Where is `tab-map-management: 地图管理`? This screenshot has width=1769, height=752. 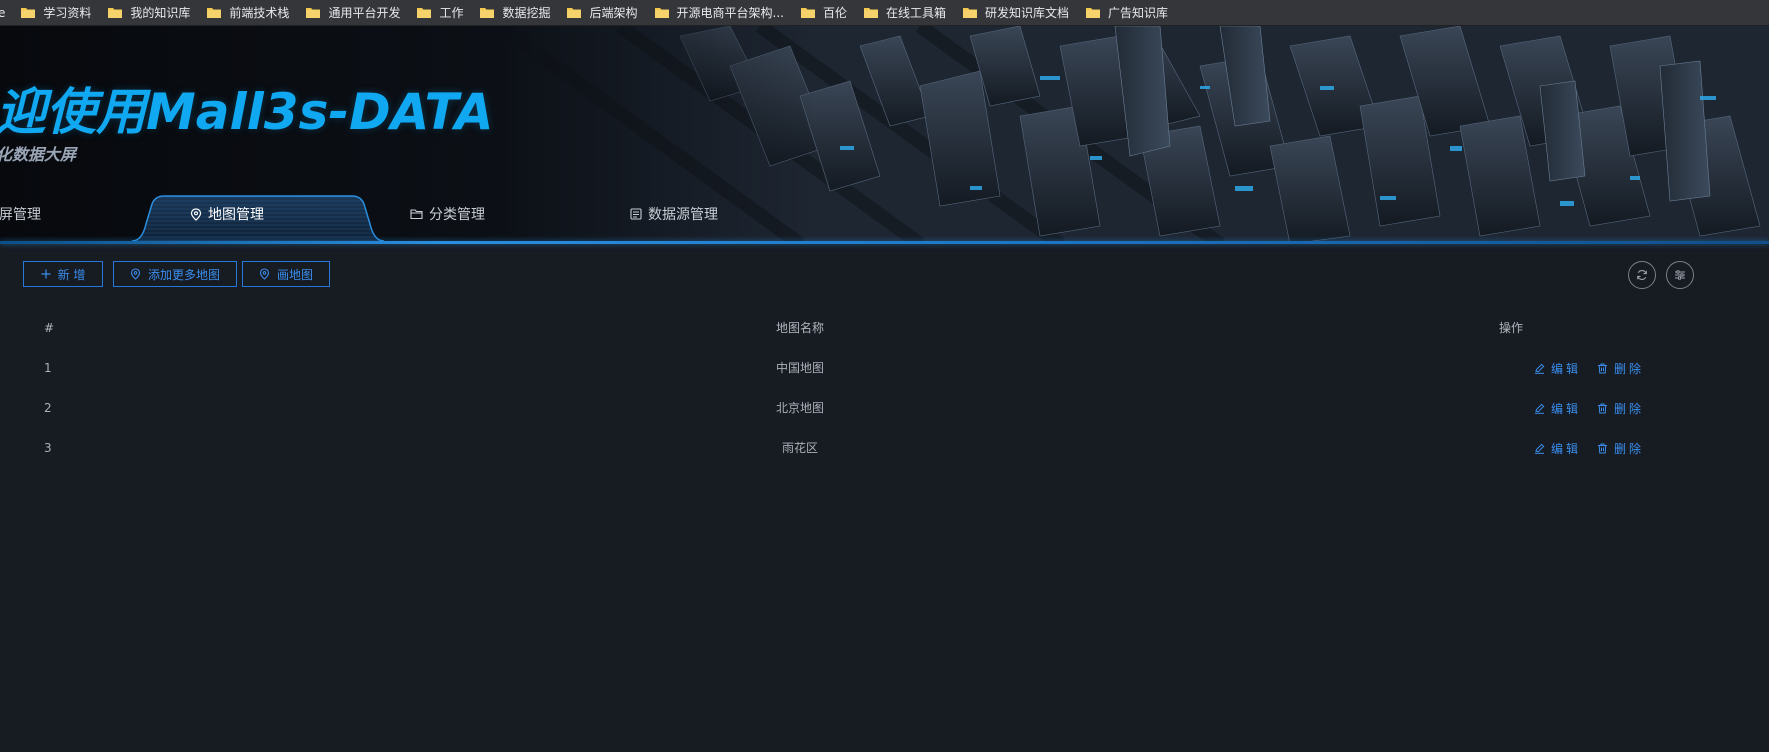
tab-map-management: 地图管理 is located at coordinates (227, 214).